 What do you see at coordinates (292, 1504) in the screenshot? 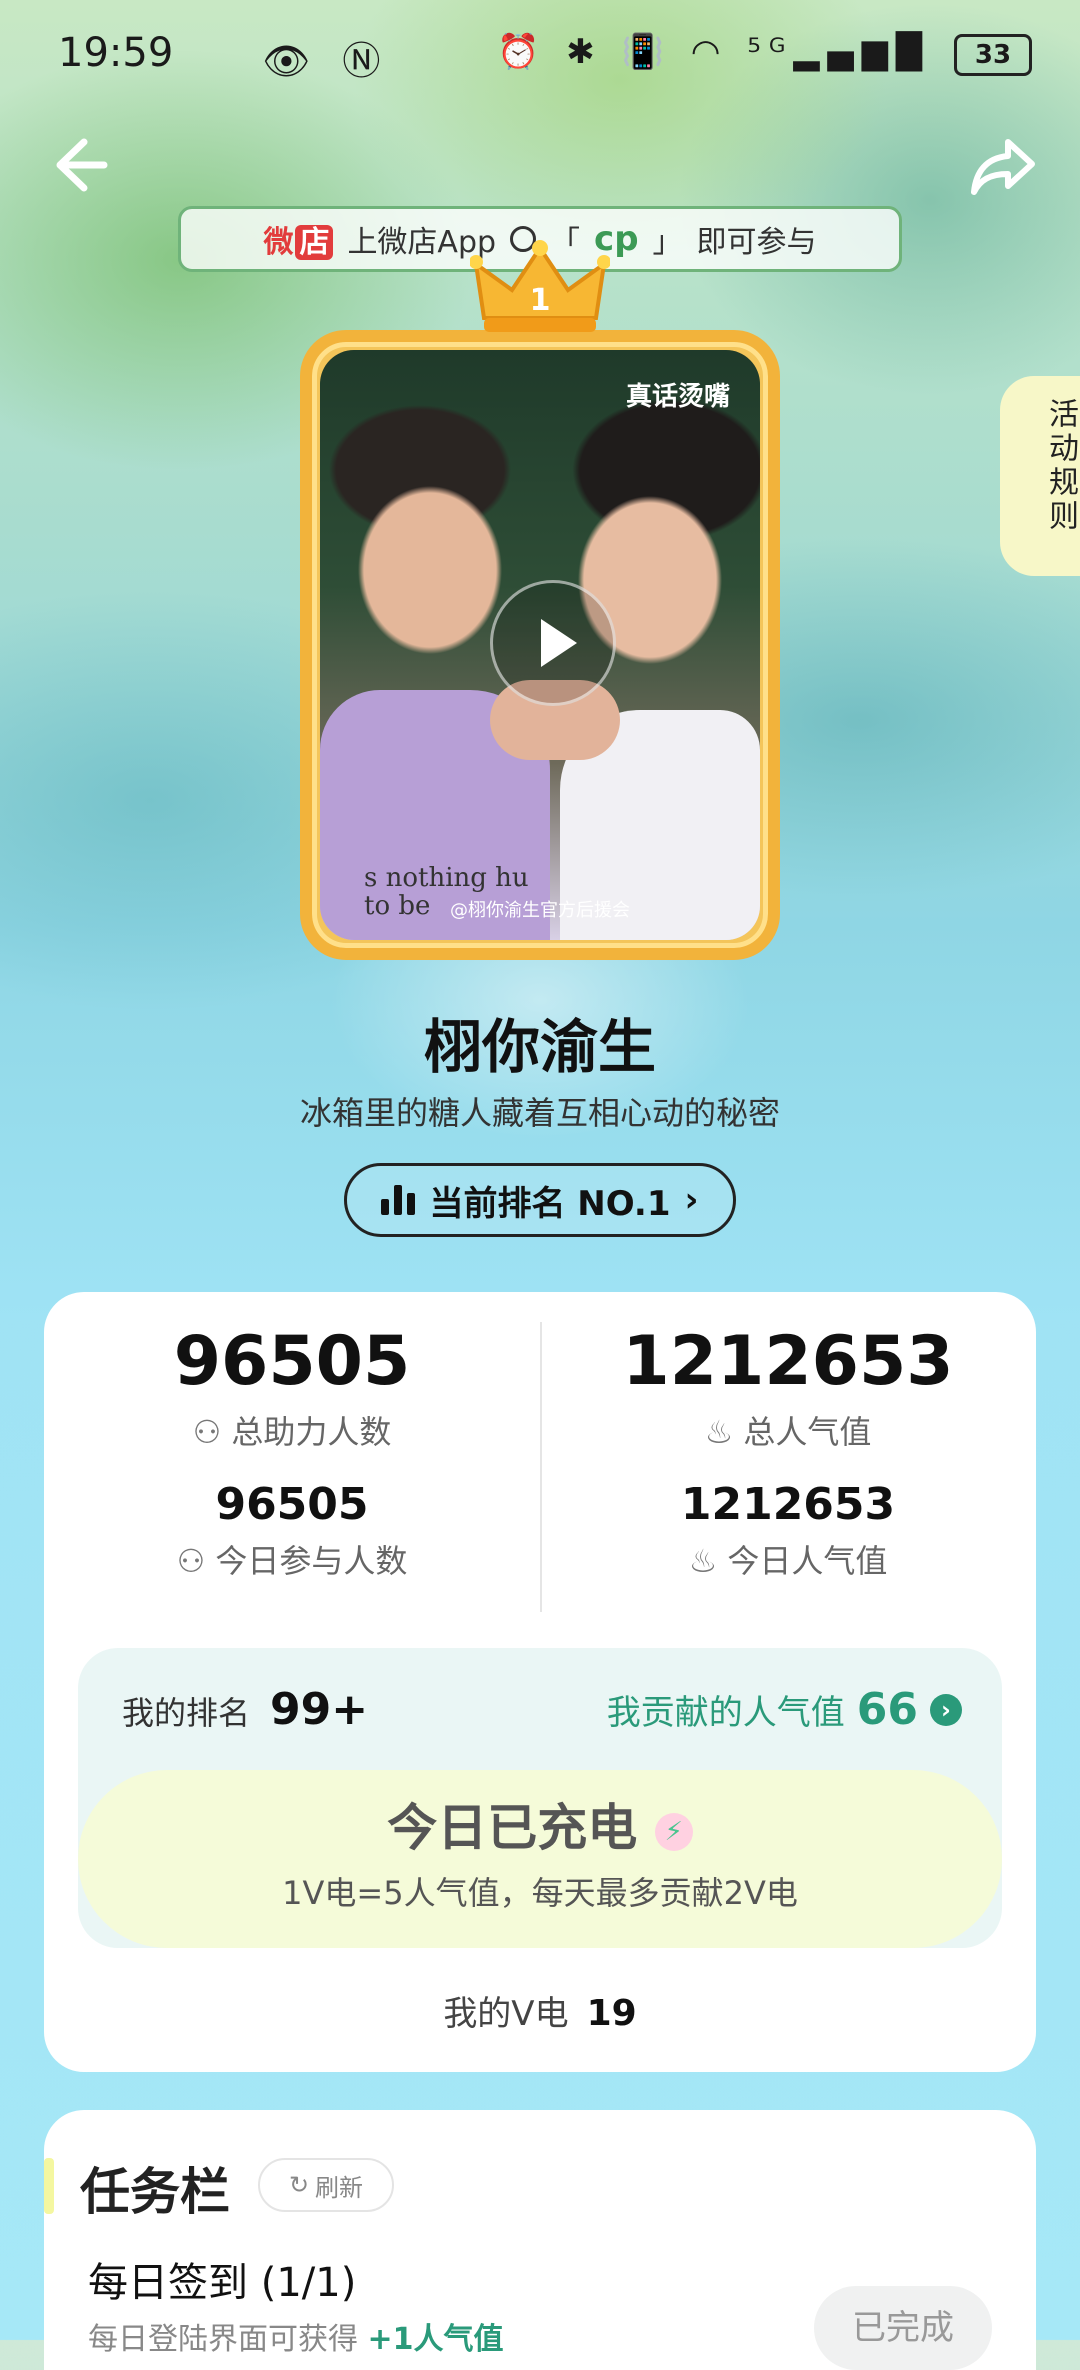
I see `today-participants-value: 96505` at bounding box center [292, 1504].